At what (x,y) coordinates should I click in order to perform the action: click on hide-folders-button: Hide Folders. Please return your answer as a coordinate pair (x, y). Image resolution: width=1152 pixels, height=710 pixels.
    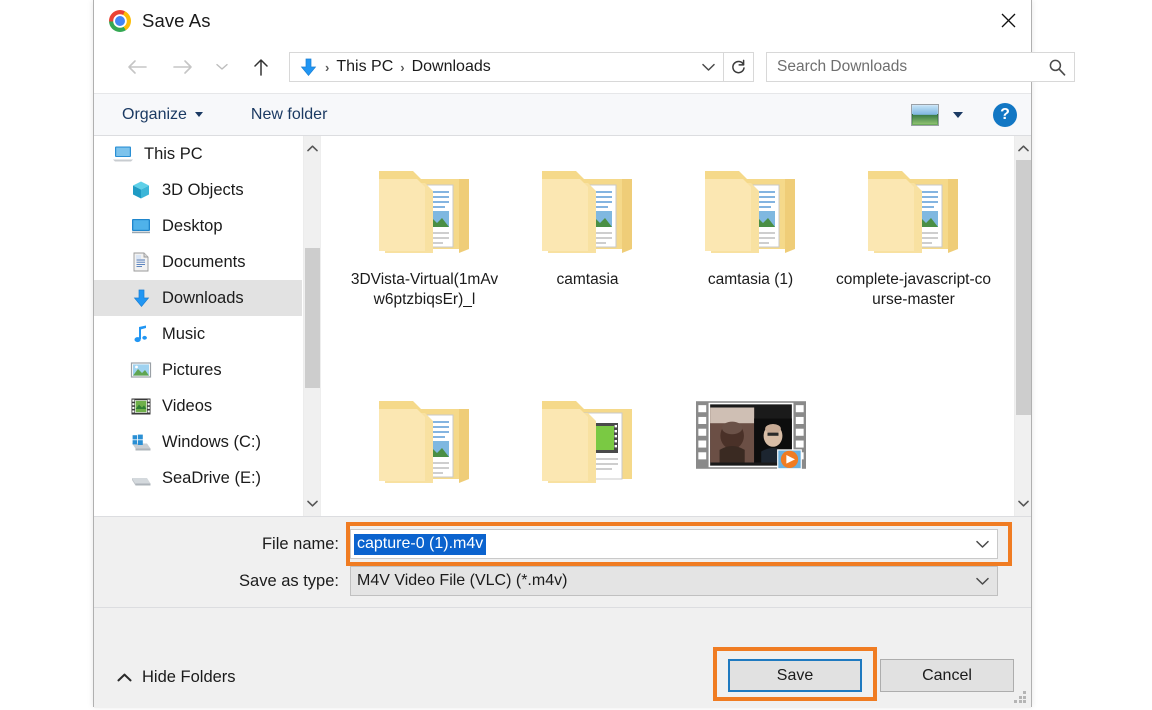
    Looking at the image, I should click on (176, 677).